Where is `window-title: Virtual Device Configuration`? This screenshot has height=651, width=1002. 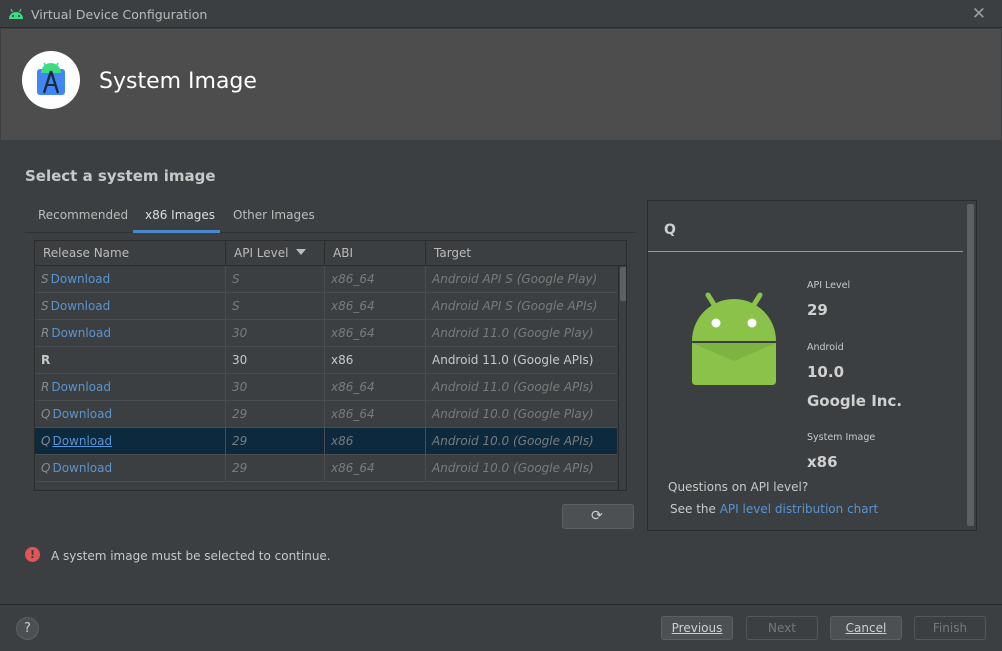 window-title: Virtual Device Configuration is located at coordinates (119, 14).